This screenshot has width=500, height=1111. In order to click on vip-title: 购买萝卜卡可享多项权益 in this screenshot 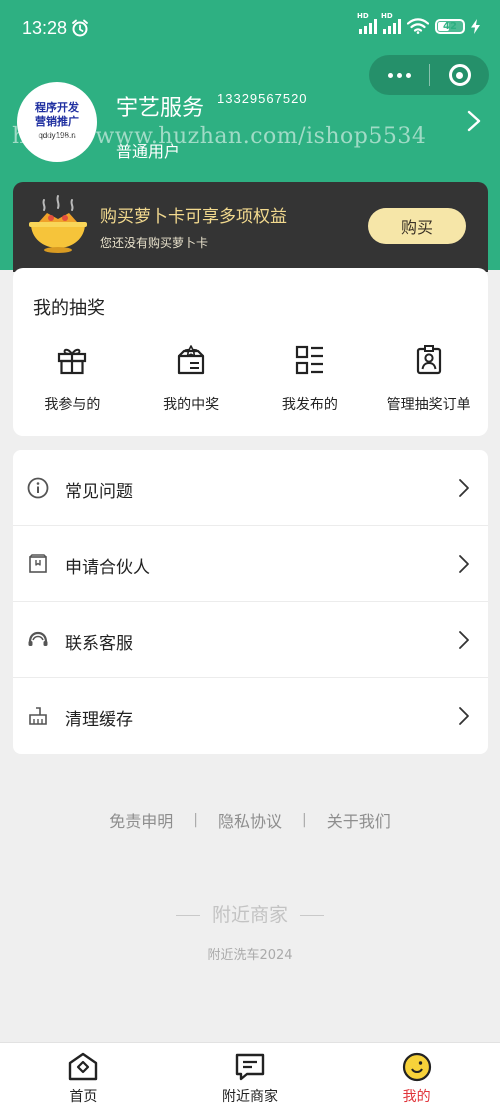, I will do `click(193, 217)`.